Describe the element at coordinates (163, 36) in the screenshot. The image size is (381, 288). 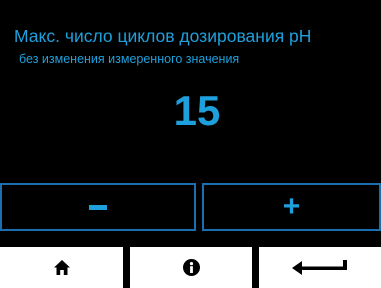
I see `screen-title: Макс. число циклов дозирования pH` at that location.